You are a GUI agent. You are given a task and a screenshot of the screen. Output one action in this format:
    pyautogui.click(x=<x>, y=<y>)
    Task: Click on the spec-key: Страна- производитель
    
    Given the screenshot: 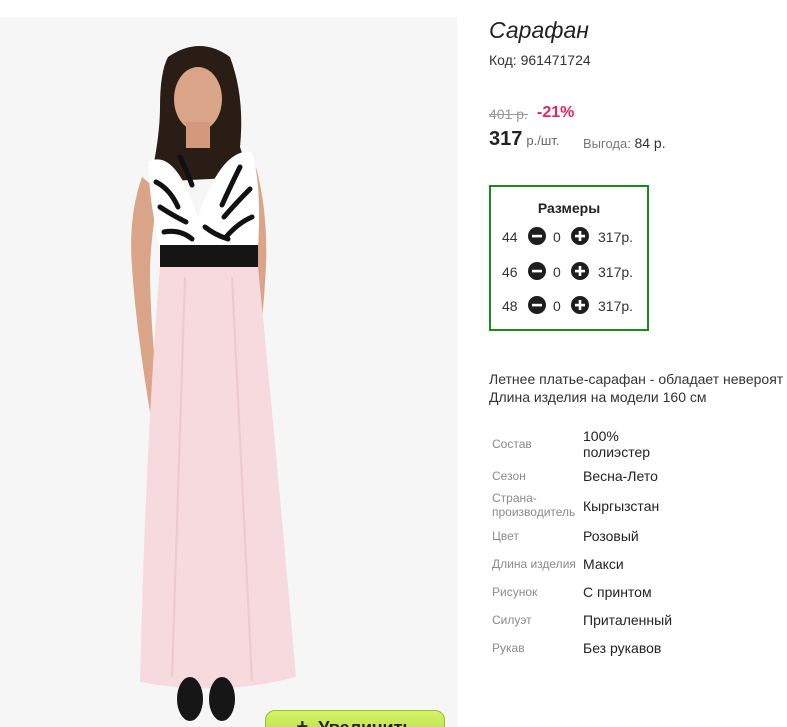 What is the action you would take?
    pyautogui.click(x=533, y=505)
    